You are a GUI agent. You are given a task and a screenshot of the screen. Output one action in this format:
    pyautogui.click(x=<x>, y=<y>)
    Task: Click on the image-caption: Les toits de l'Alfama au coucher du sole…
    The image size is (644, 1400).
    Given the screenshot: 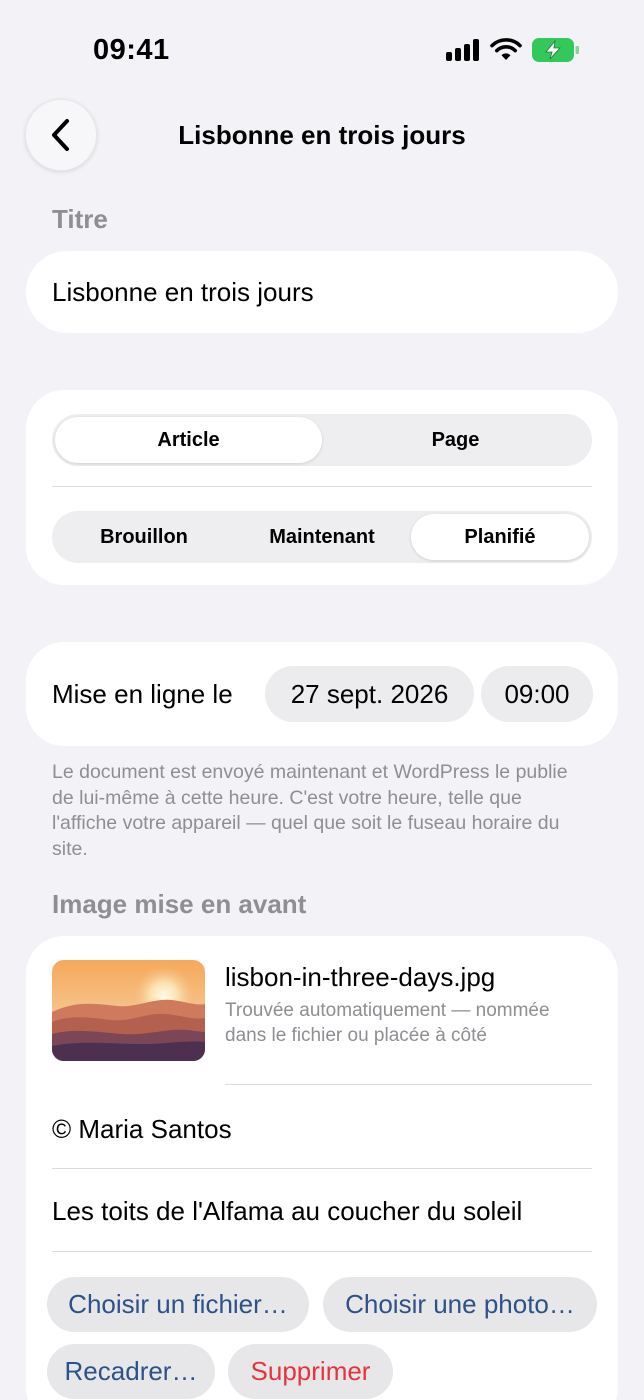 What is the action you would take?
    pyautogui.click(x=287, y=1211)
    